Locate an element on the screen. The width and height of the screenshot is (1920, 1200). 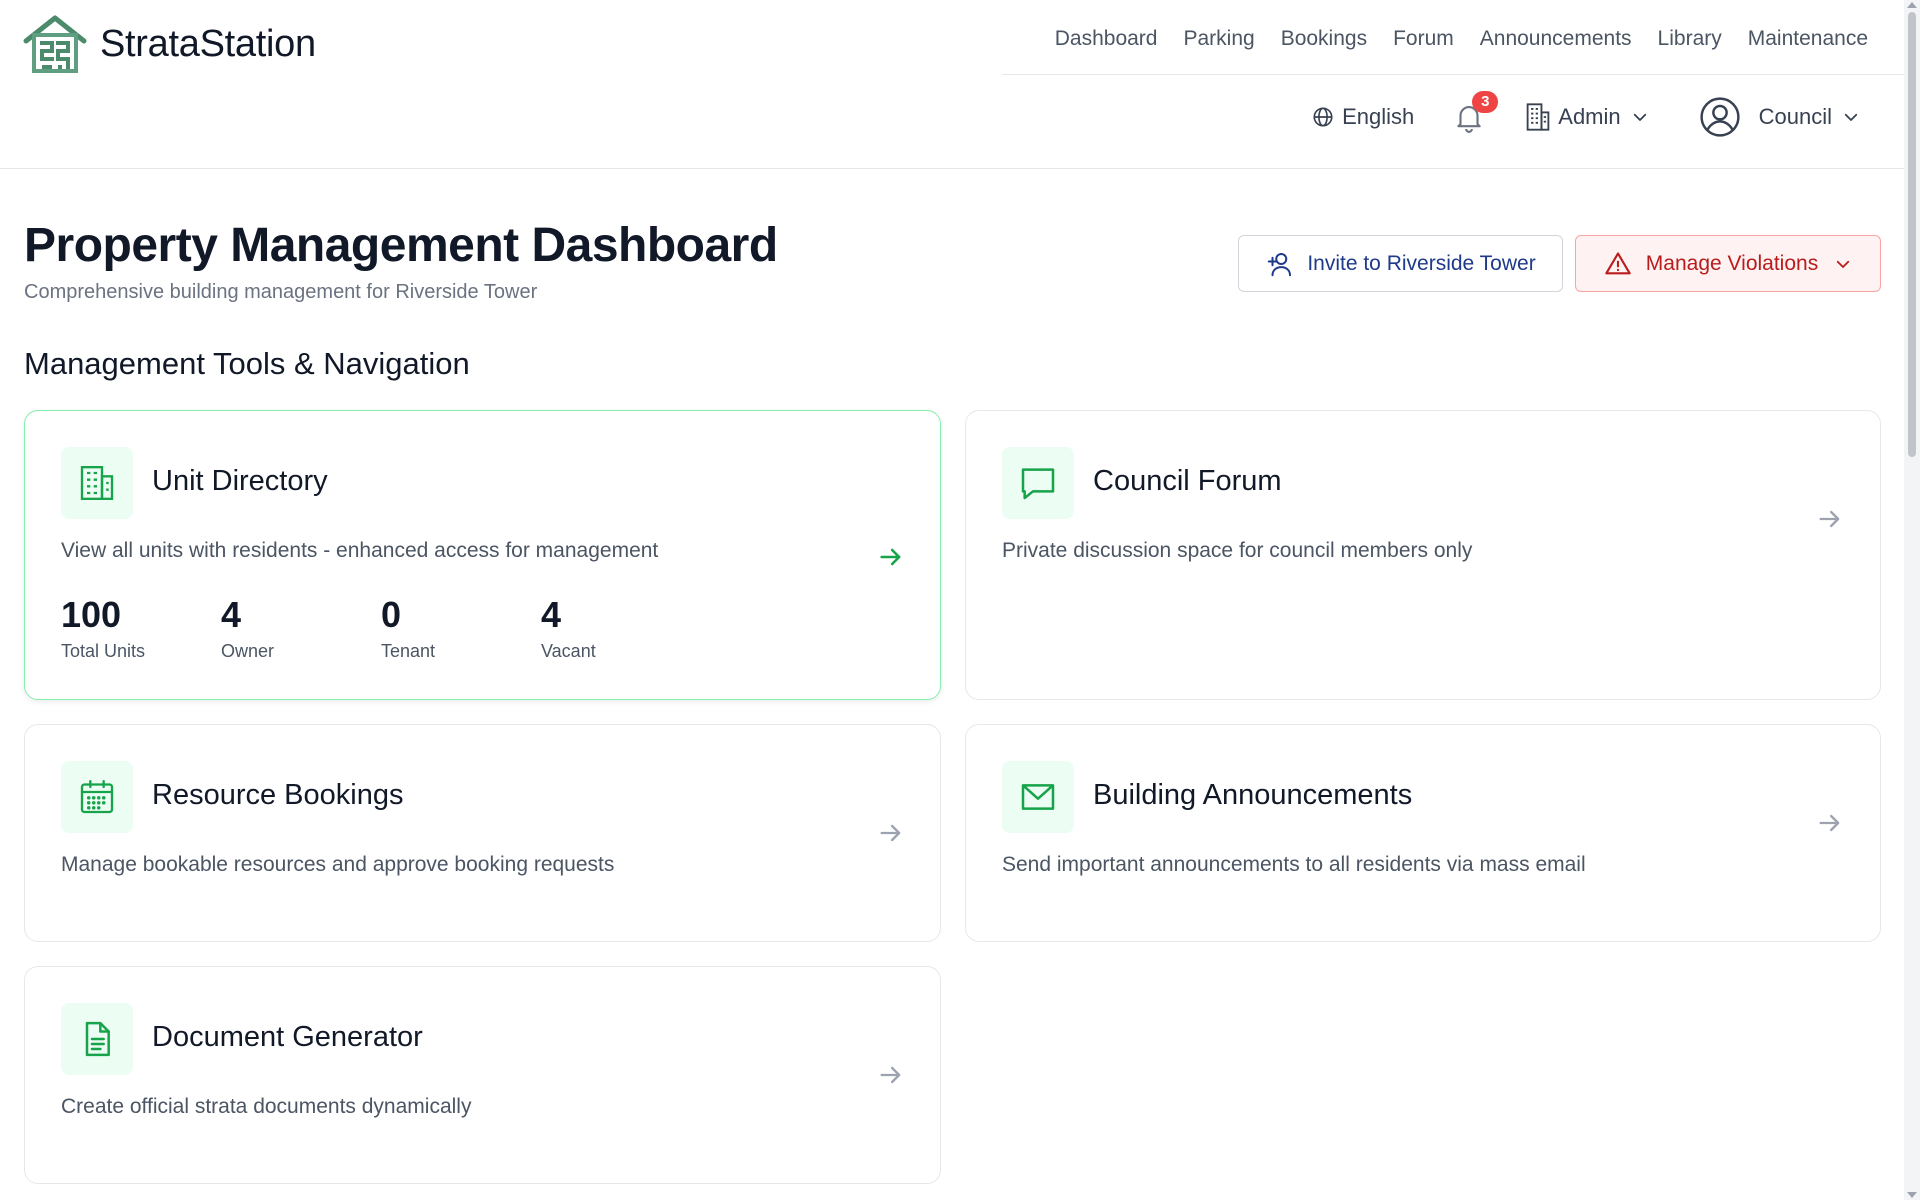
chat-bubble-icon is located at coordinates (1038, 484).